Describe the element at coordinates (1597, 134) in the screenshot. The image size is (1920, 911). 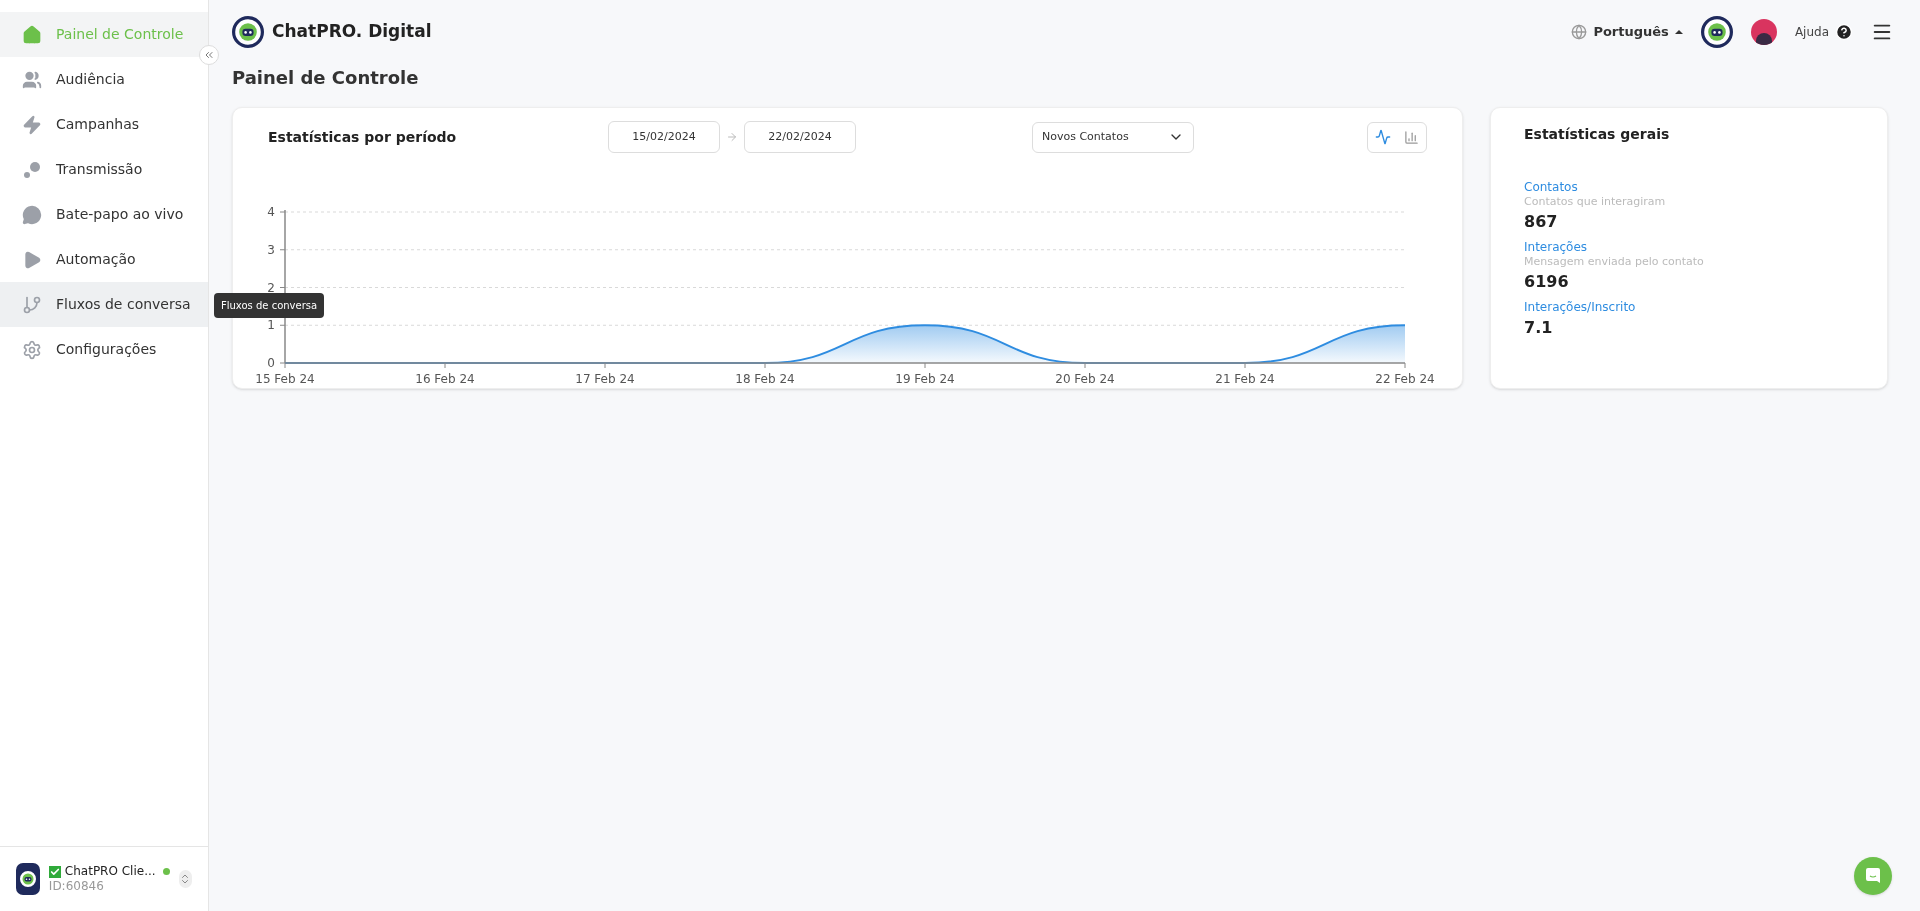
I see `card-title: Estatísticas gerais` at that location.